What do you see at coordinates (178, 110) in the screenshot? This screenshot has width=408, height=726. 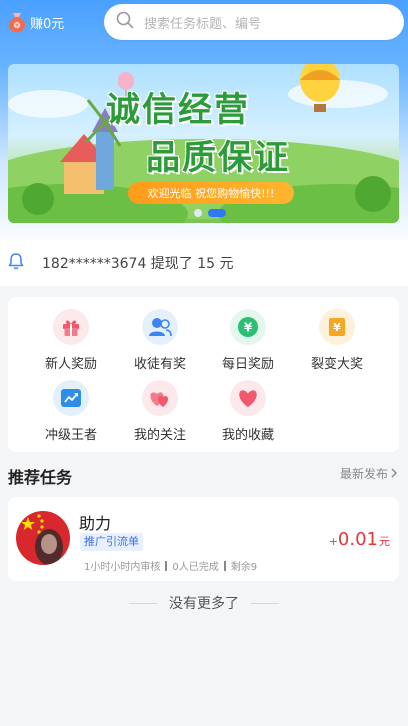 I see `banner-headline: 诚信经营` at bounding box center [178, 110].